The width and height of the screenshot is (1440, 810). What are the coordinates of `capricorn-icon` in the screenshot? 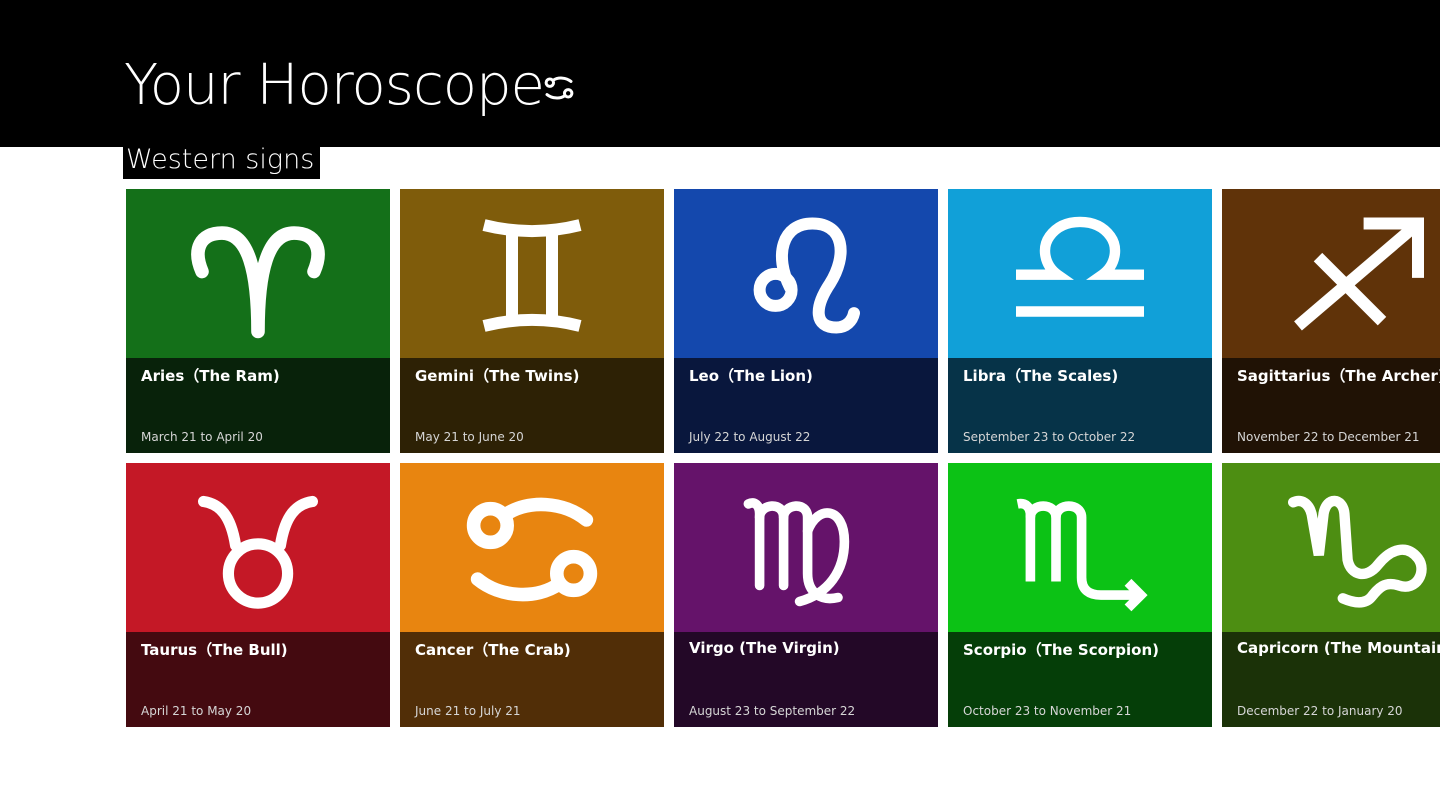 It's located at (1357, 551).